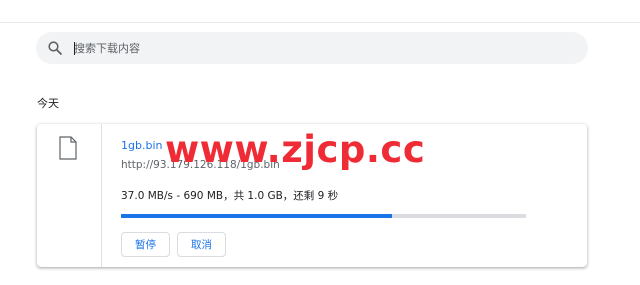 This screenshot has height=285, width=640. What do you see at coordinates (230, 196) in the screenshot?
I see `download-status: 37.0 MB/s - 690 MB，共 1.0 GB，还剩 9 秒` at bounding box center [230, 196].